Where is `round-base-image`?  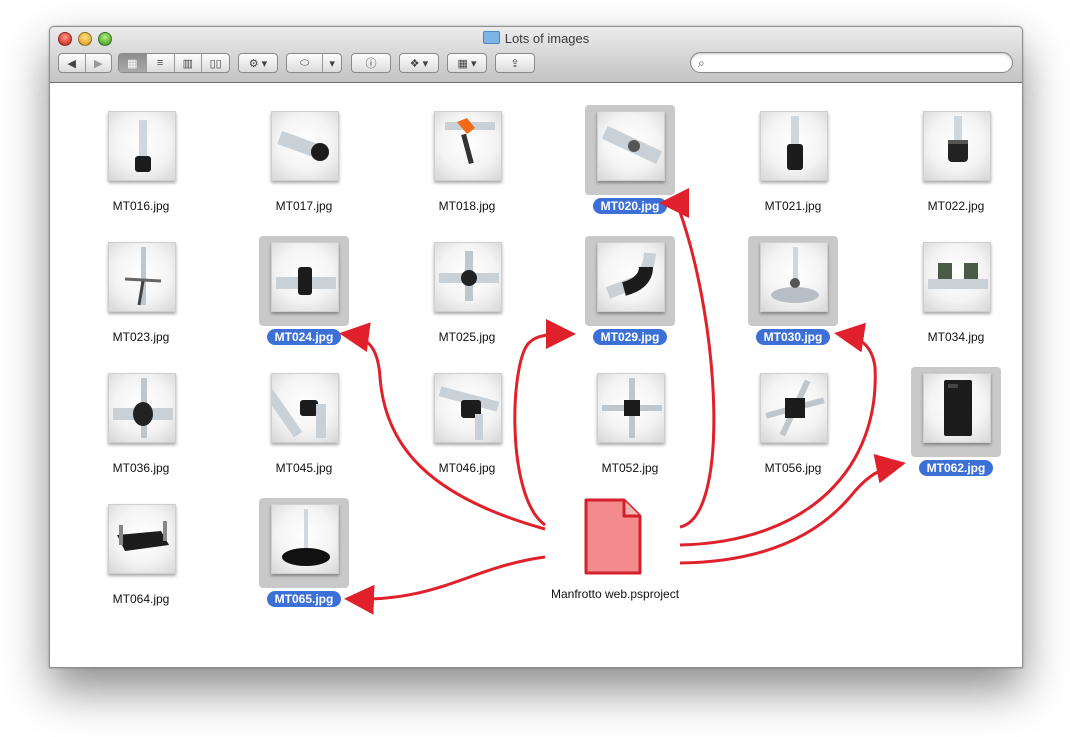 round-base-image is located at coordinates (305, 539).